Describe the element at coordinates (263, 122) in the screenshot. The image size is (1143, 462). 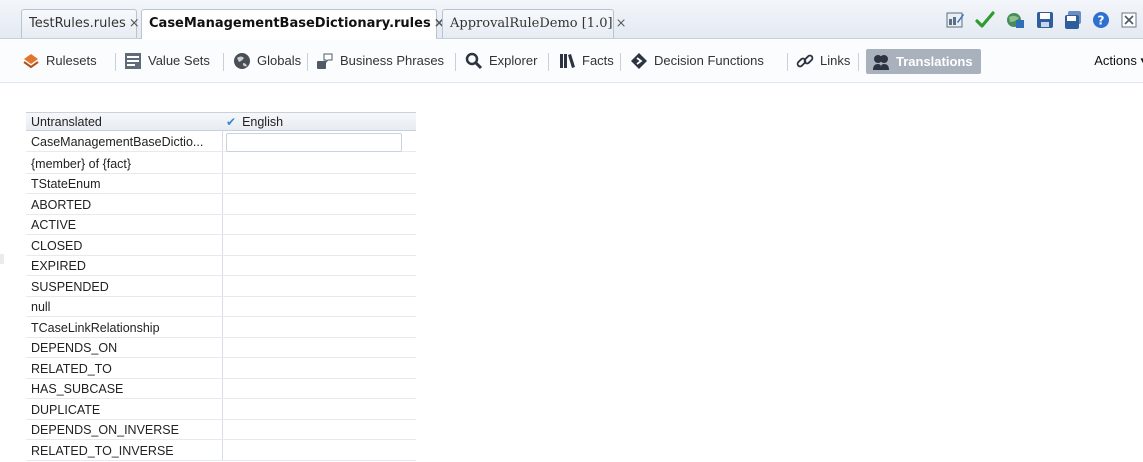
I see `english-header-label: English` at that location.